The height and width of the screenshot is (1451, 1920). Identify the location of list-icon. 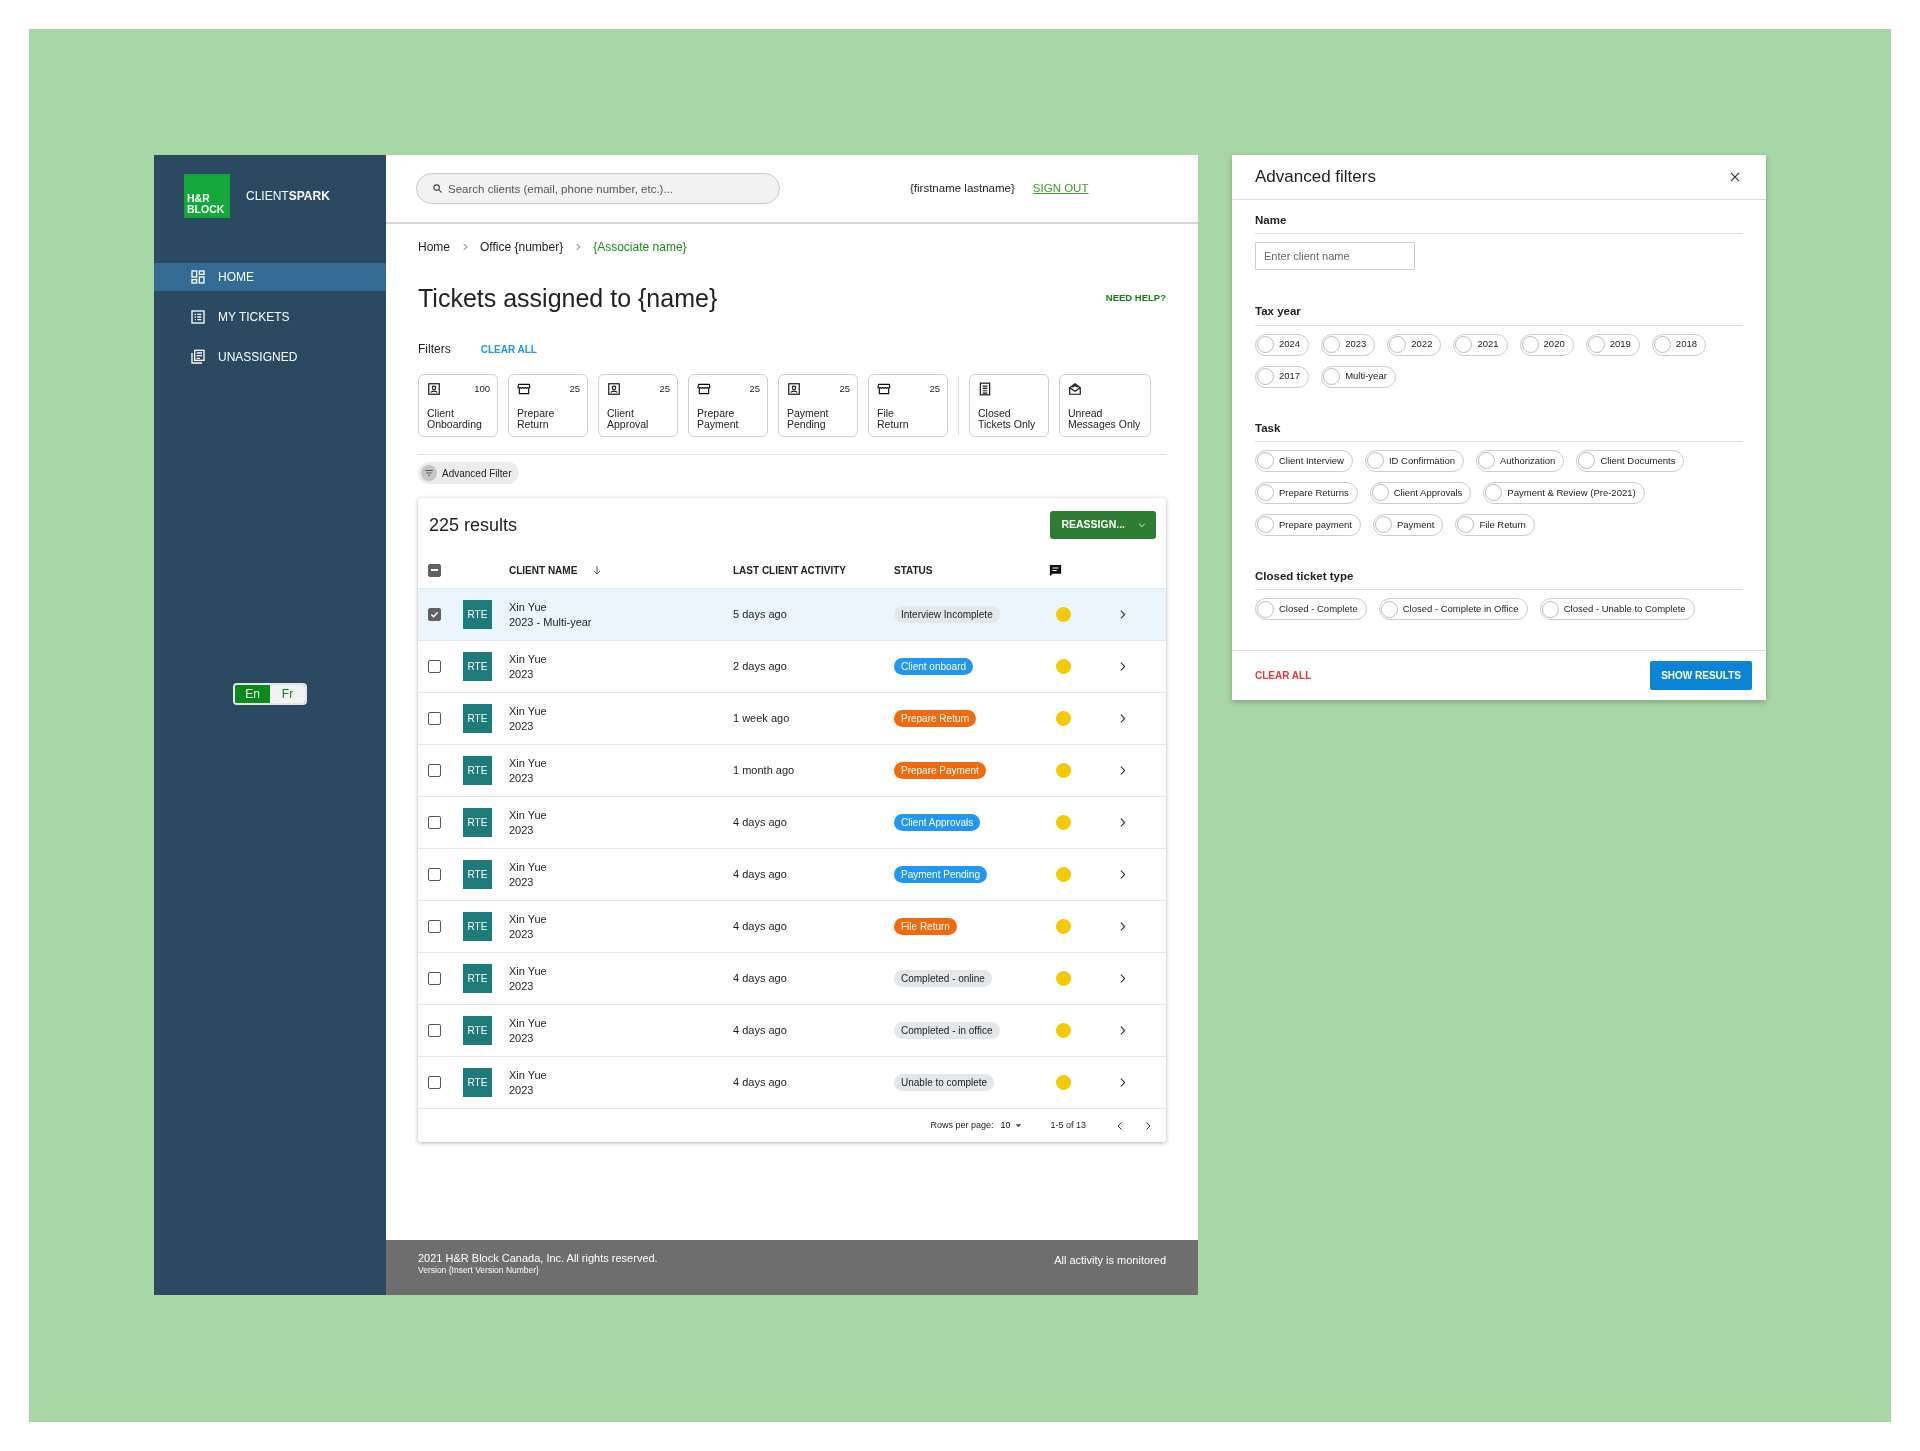
(198, 317).